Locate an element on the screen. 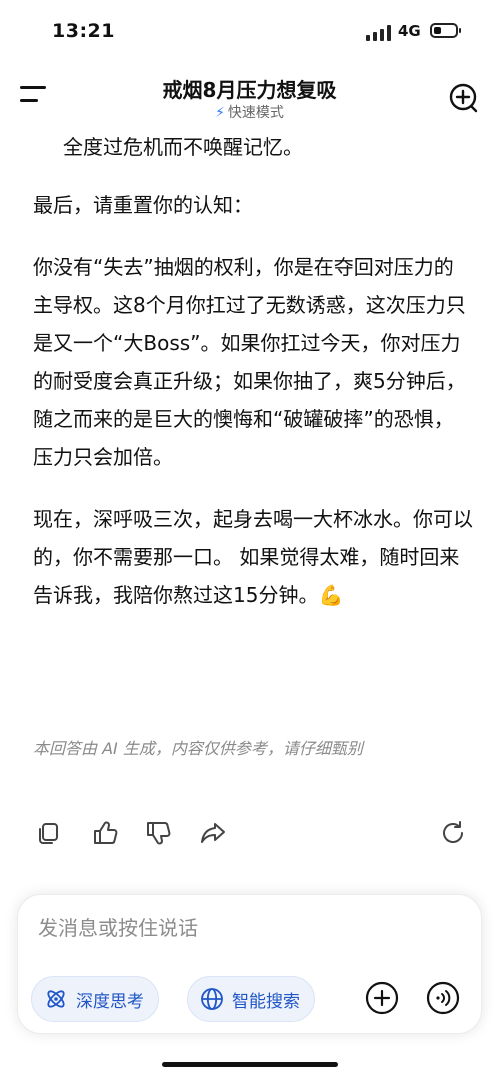 The height and width of the screenshot is (1080, 499). thumbs-down-button is located at coordinates (158, 833).